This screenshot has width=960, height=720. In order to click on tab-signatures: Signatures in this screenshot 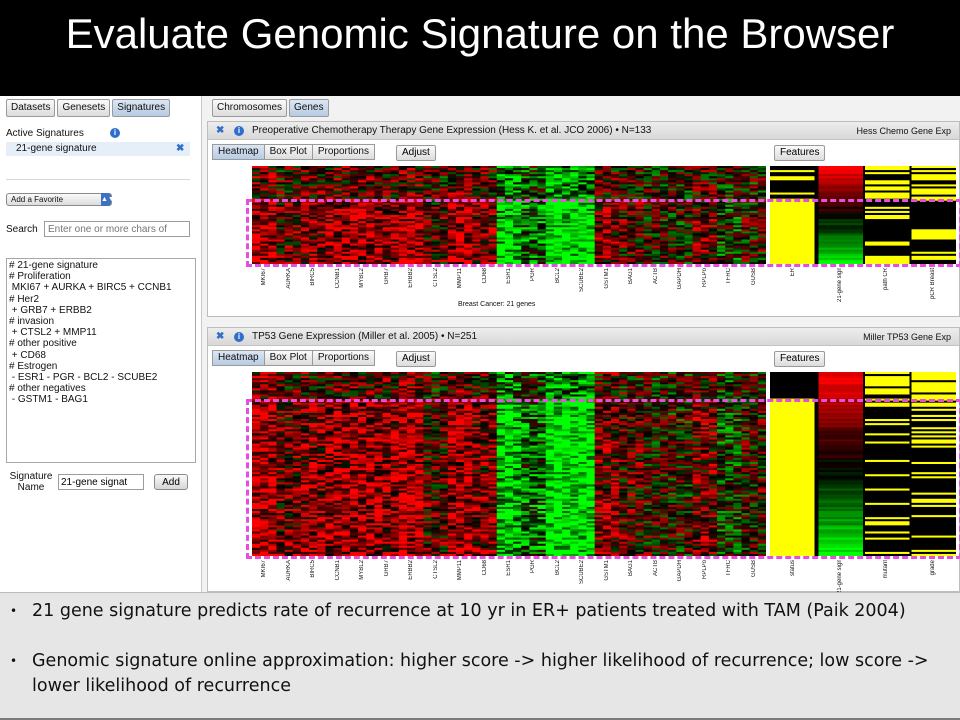, I will do `click(141, 108)`.